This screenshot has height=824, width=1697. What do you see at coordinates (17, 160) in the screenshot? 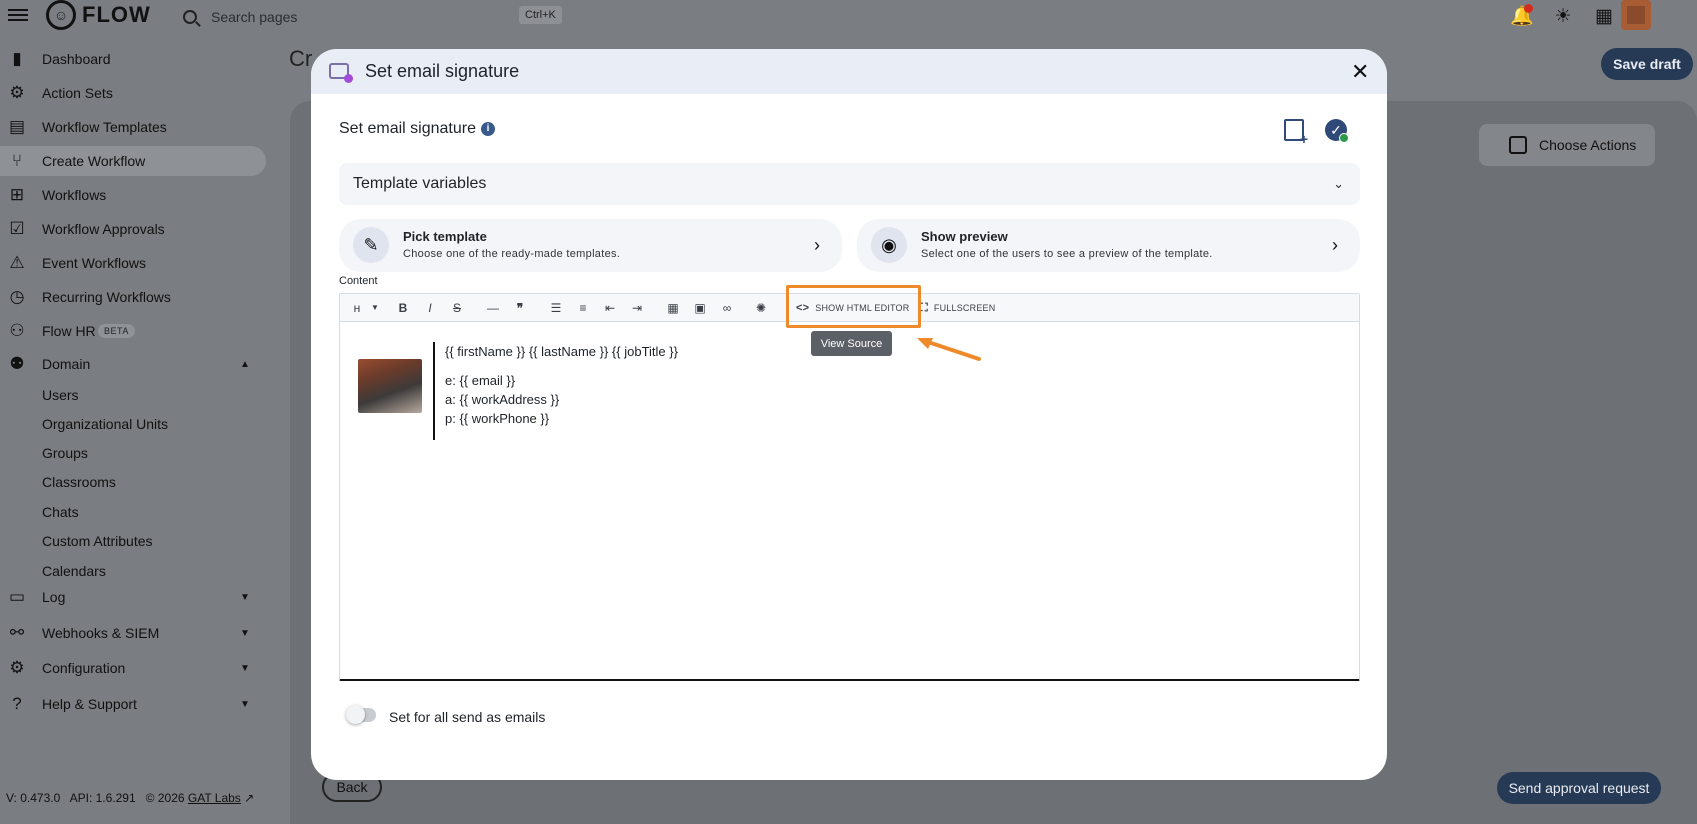
I see `branch-icon: ⑂` at bounding box center [17, 160].